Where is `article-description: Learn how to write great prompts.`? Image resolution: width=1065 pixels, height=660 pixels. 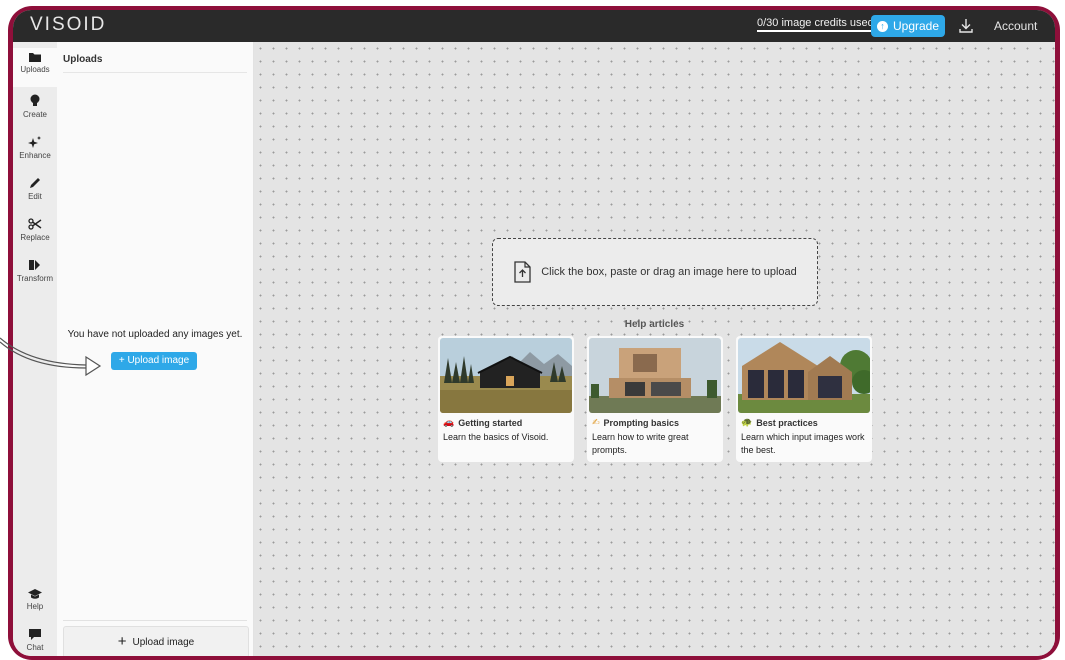
article-description: Learn how to write great prompts. is located at coordinates (640, 443).